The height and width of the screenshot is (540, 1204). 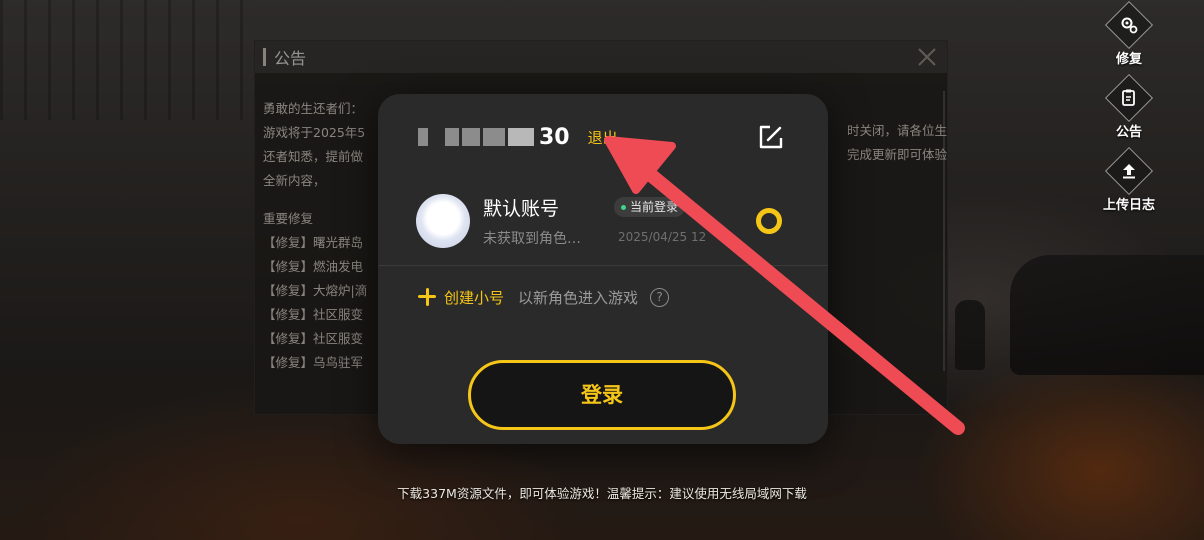 What do you see at coordinates (521, 209) in the screenshot?
I see `account-name: 默认账号` at bounding box center [521, 209].